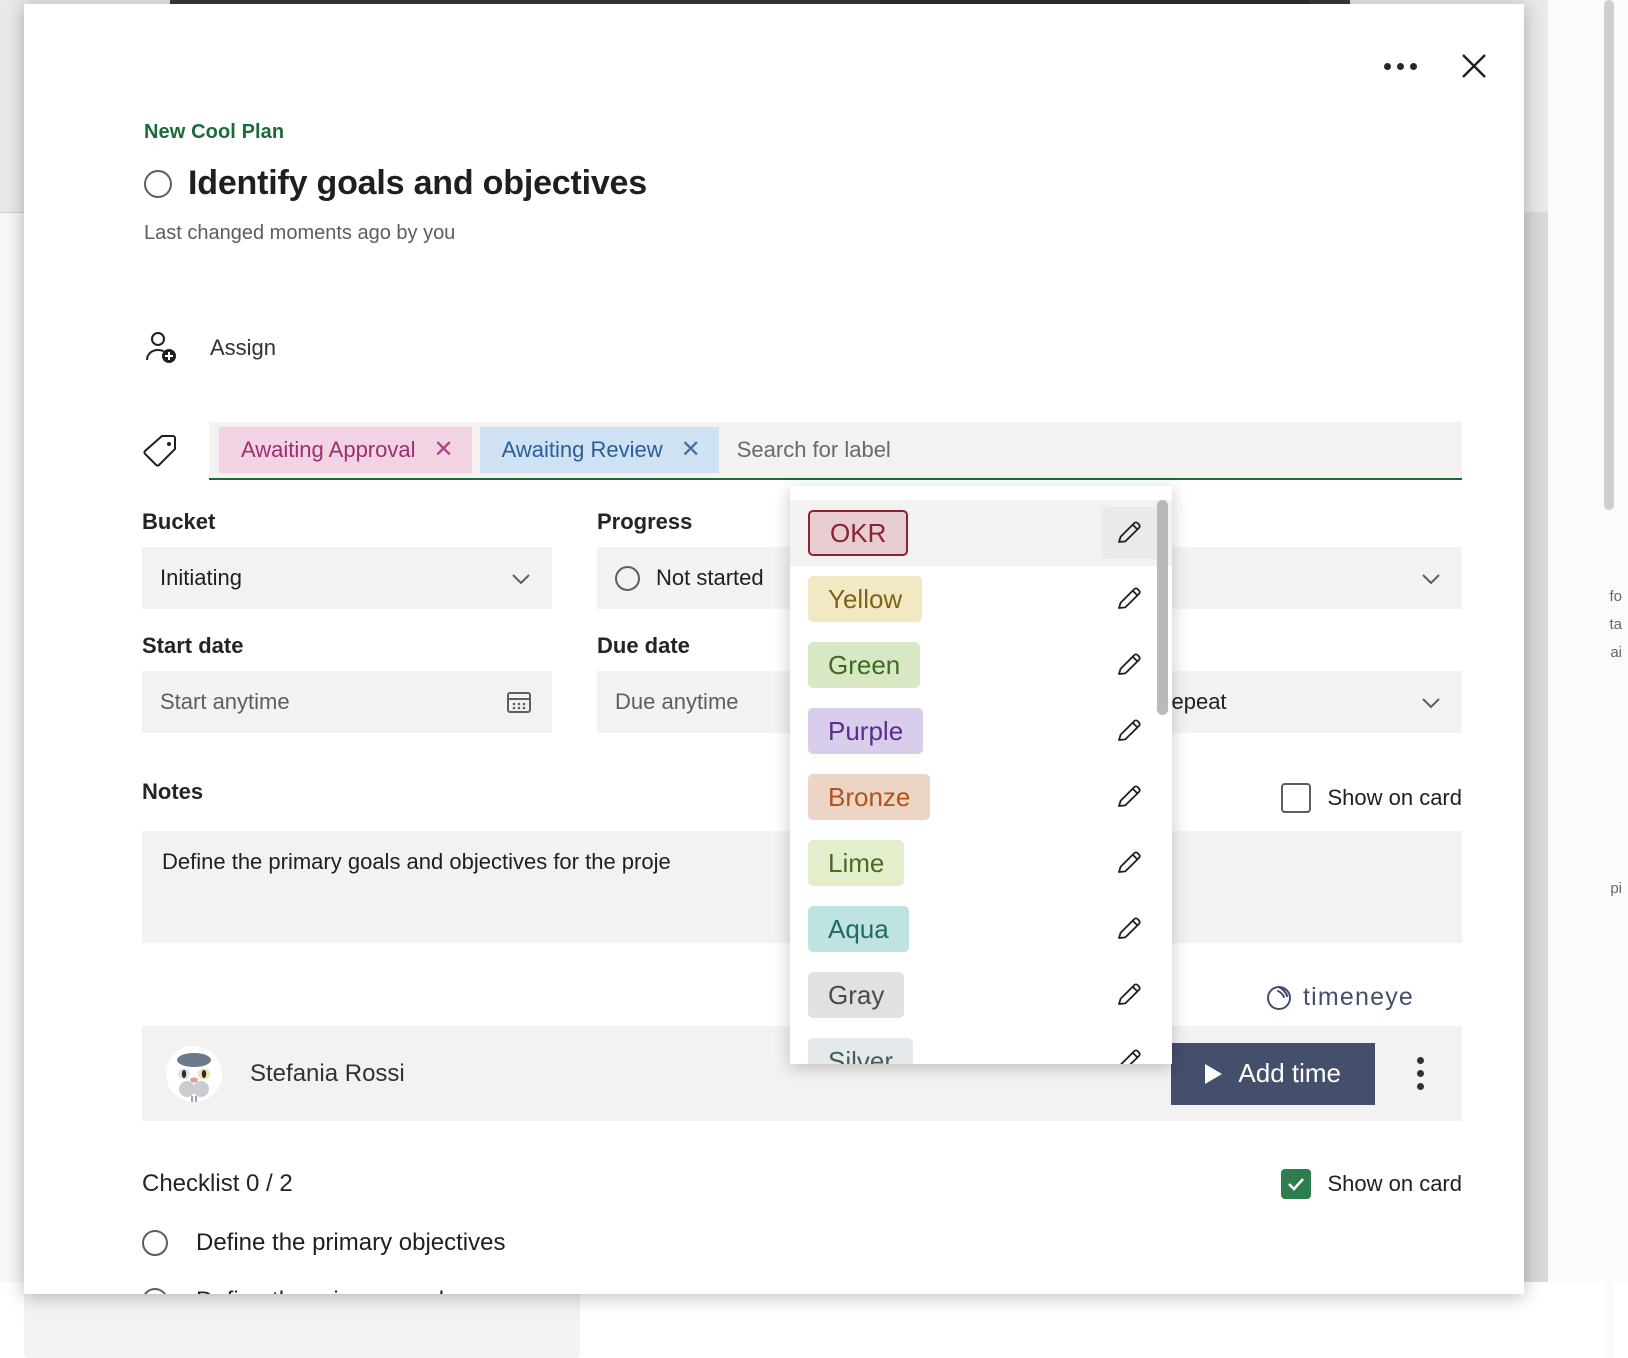  I want to click on progress-value: Not started, so click(710, 577).